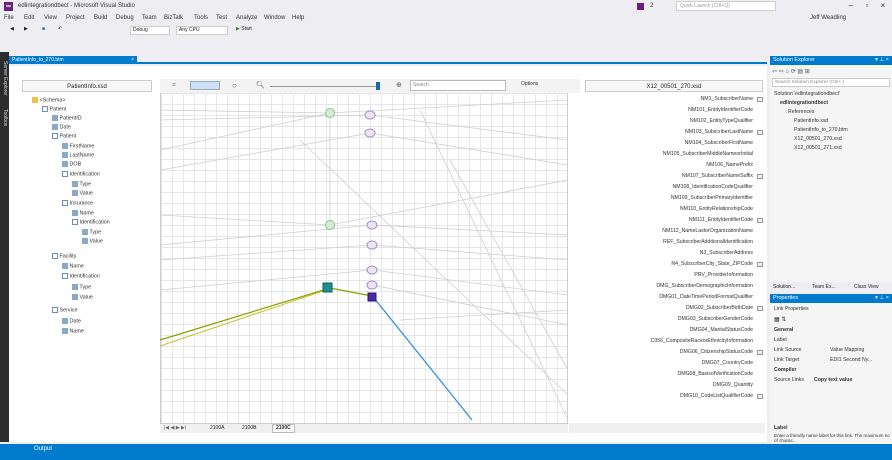 The image size is (892, 460). Describe the element at coordinates (721, 330) in the screenshot. I see `target-node: DMG04_MaritalStatusCode` at that location.